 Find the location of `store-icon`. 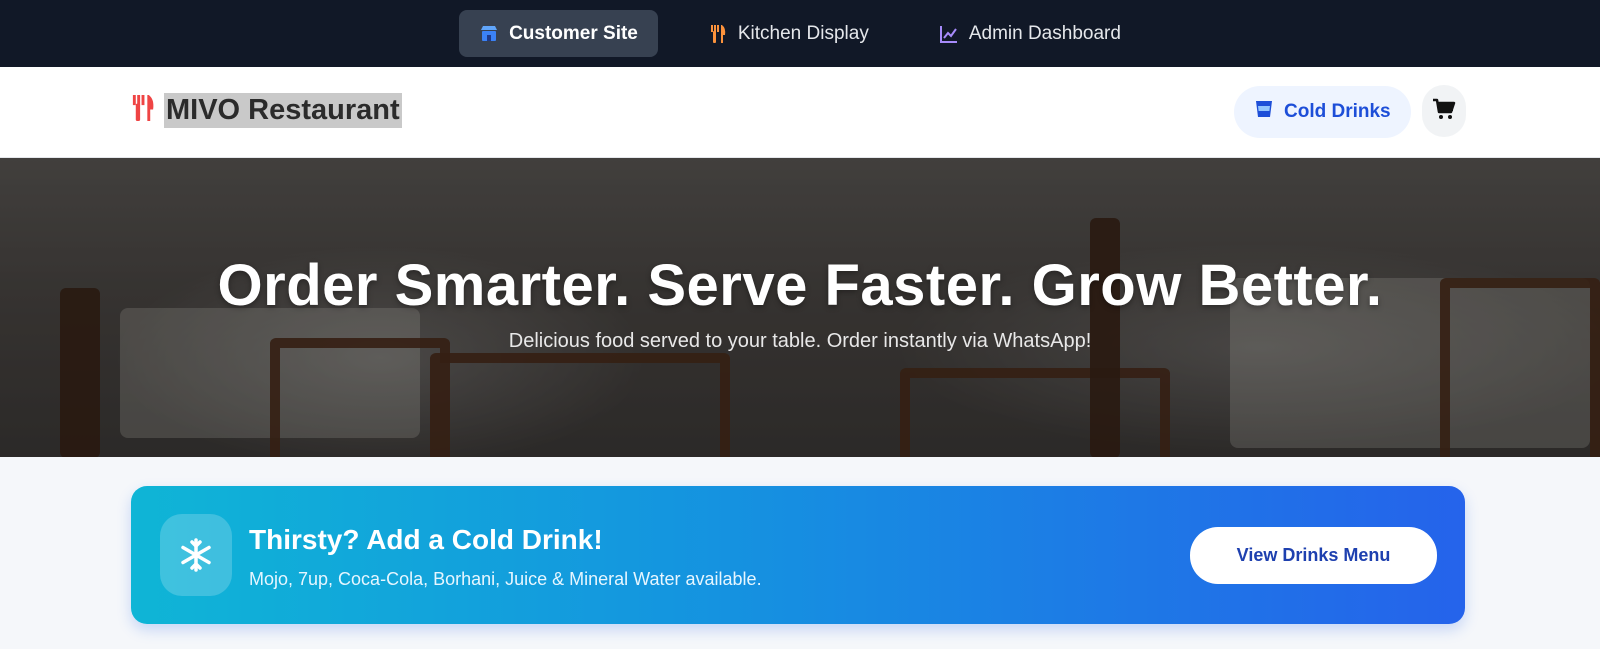

store-icon is located at coordinates (489, 34).